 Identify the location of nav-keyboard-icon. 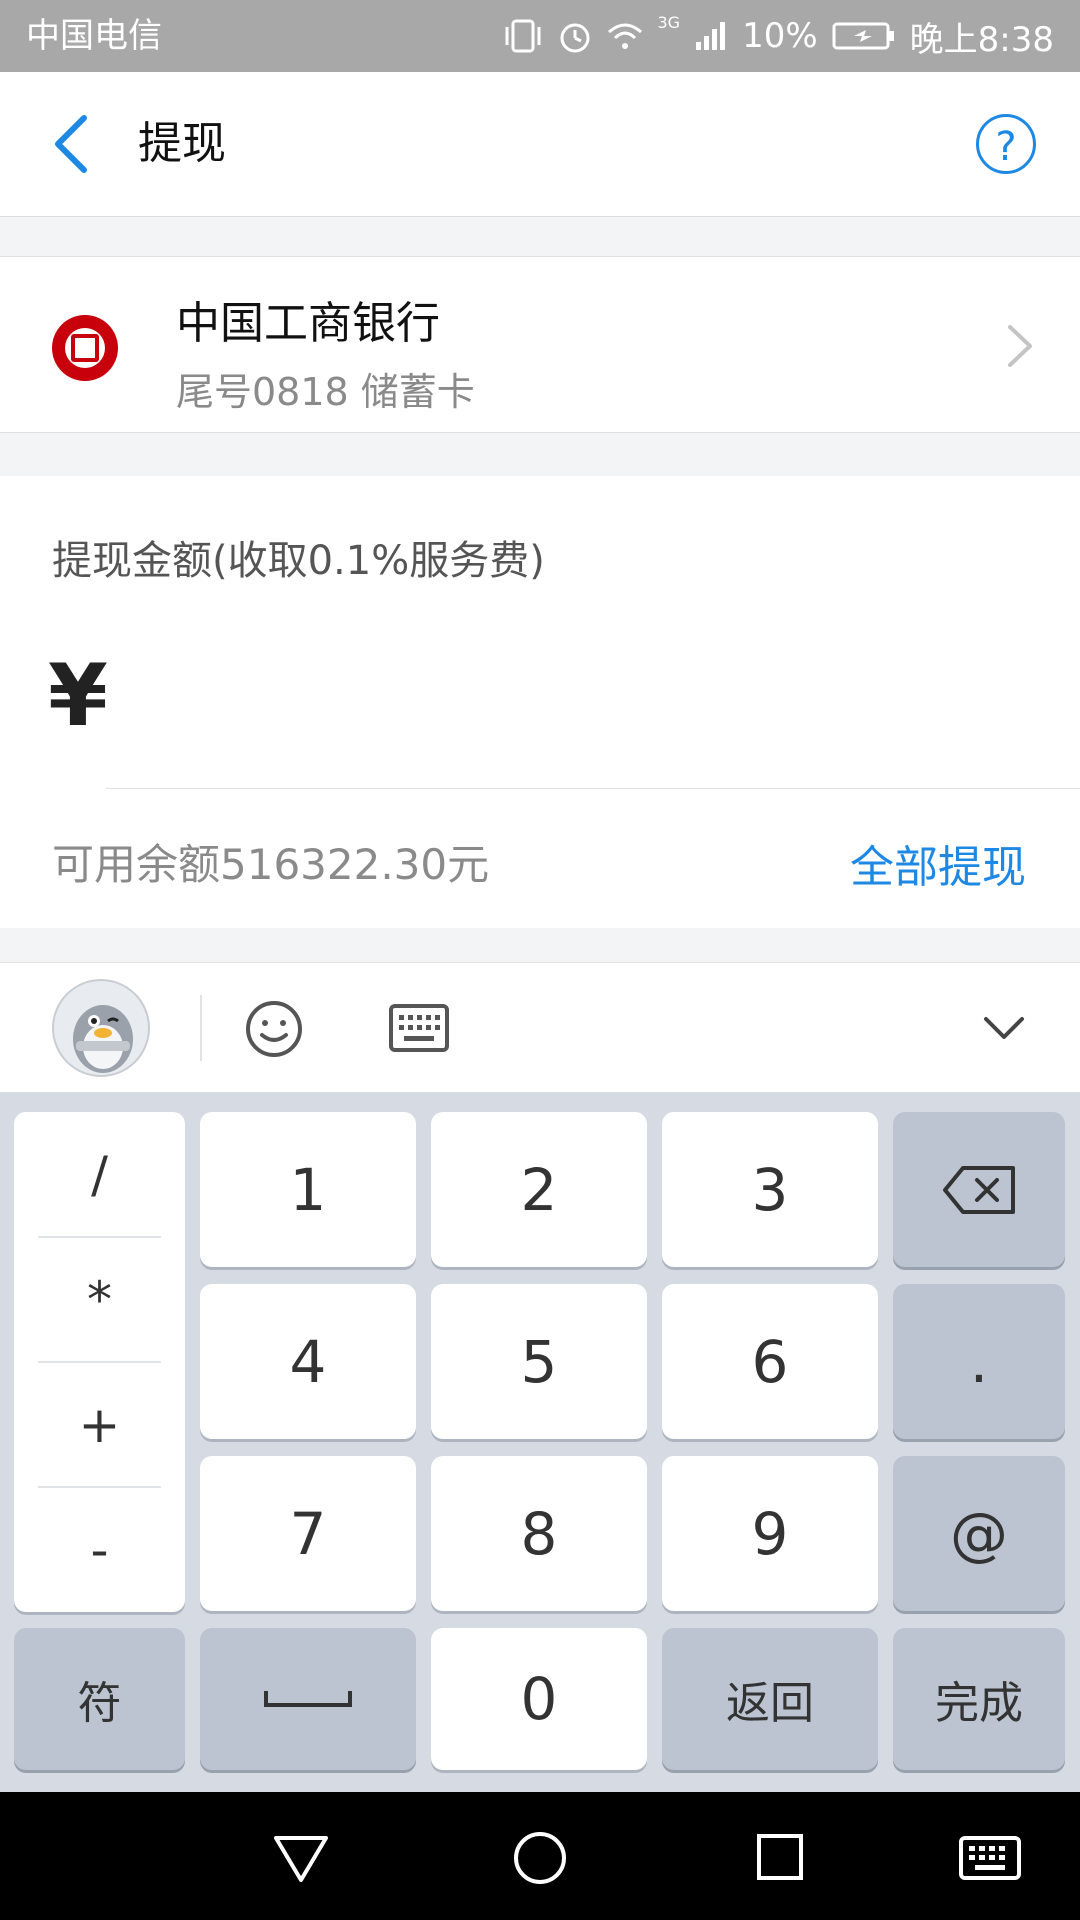
(990, 1857).